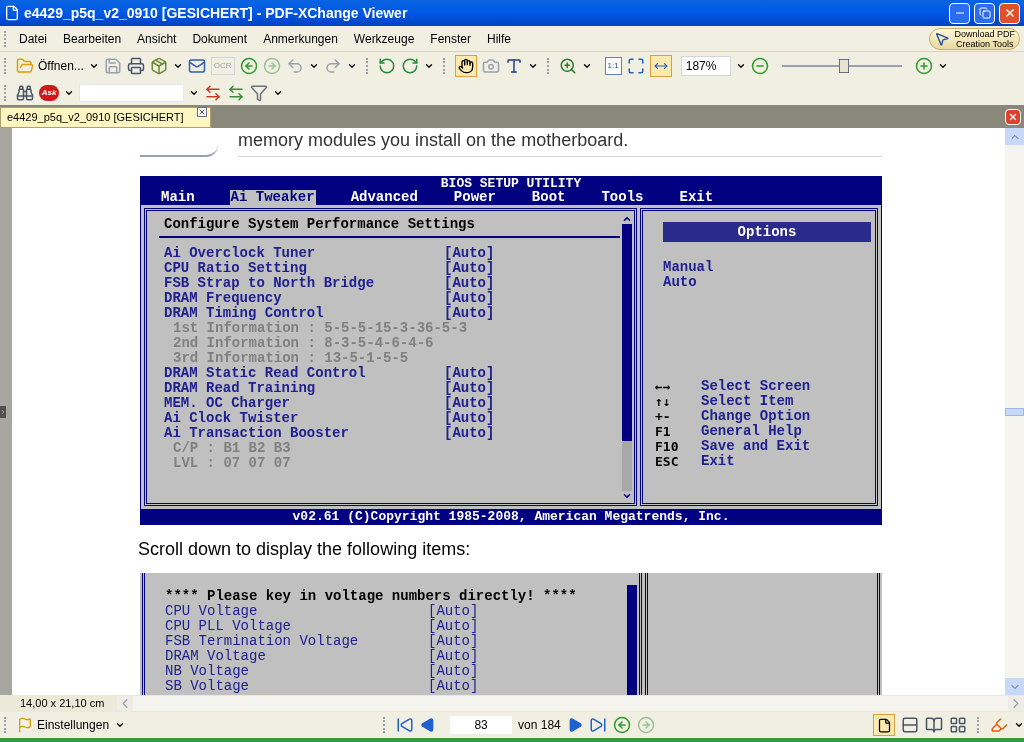  I want to click on scroll-up-icon, so click(627, 219).